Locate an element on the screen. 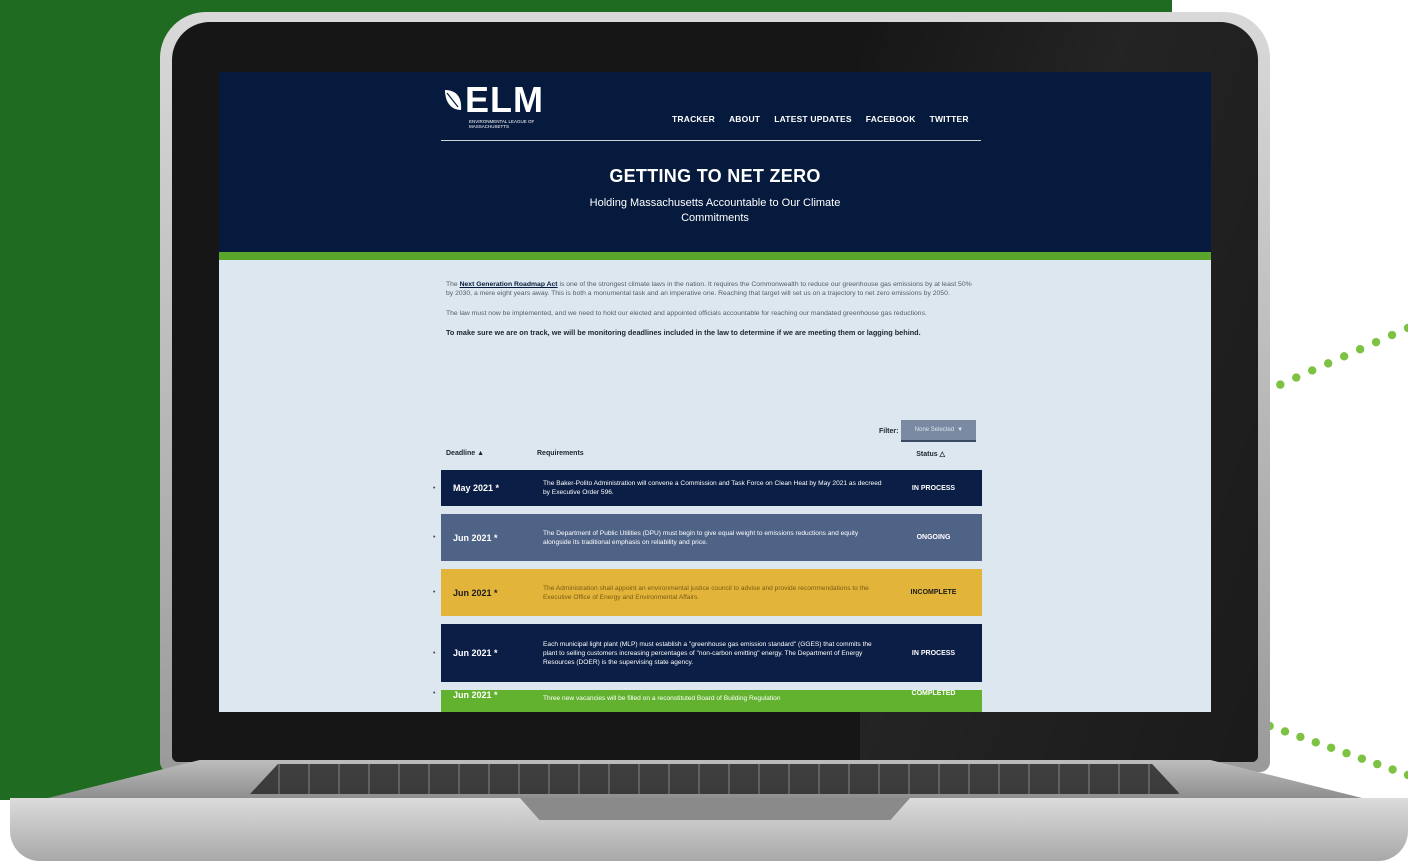  laptop-trackpad-notch is located at coordinates (715, 809).